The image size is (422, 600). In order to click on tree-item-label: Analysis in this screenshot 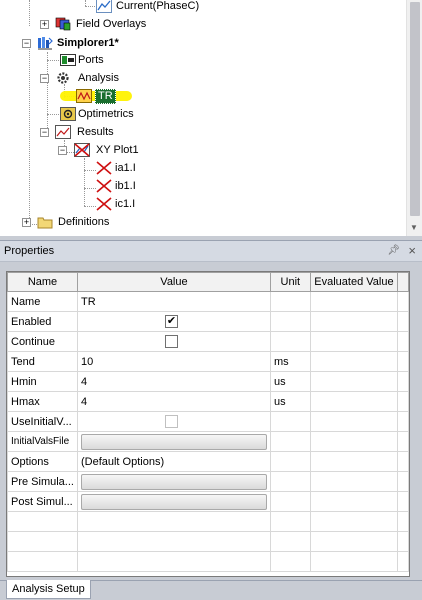, I will do `click(98, 78)`.